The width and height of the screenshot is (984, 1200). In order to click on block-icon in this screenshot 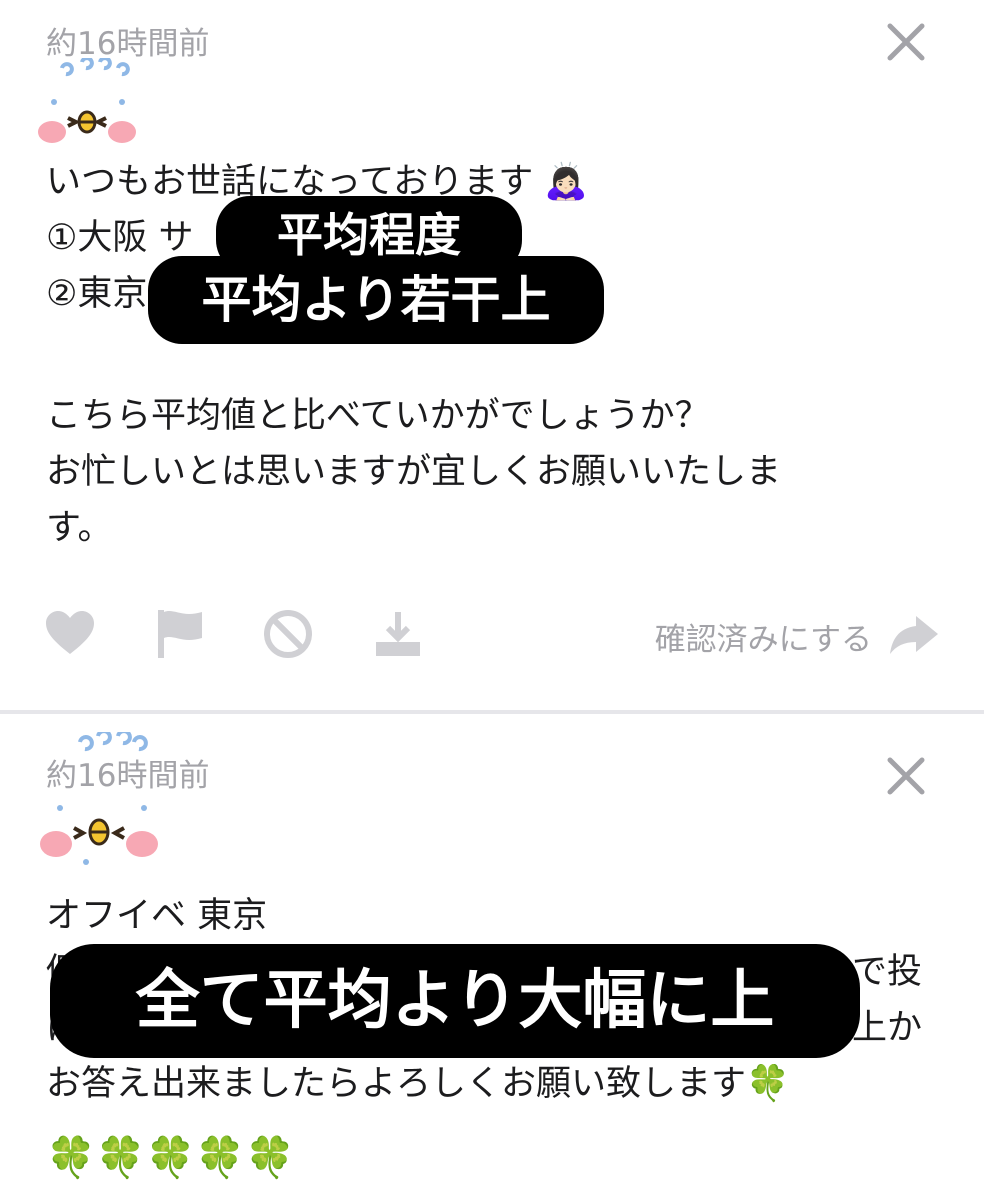, I will do `click(288, 634)`.